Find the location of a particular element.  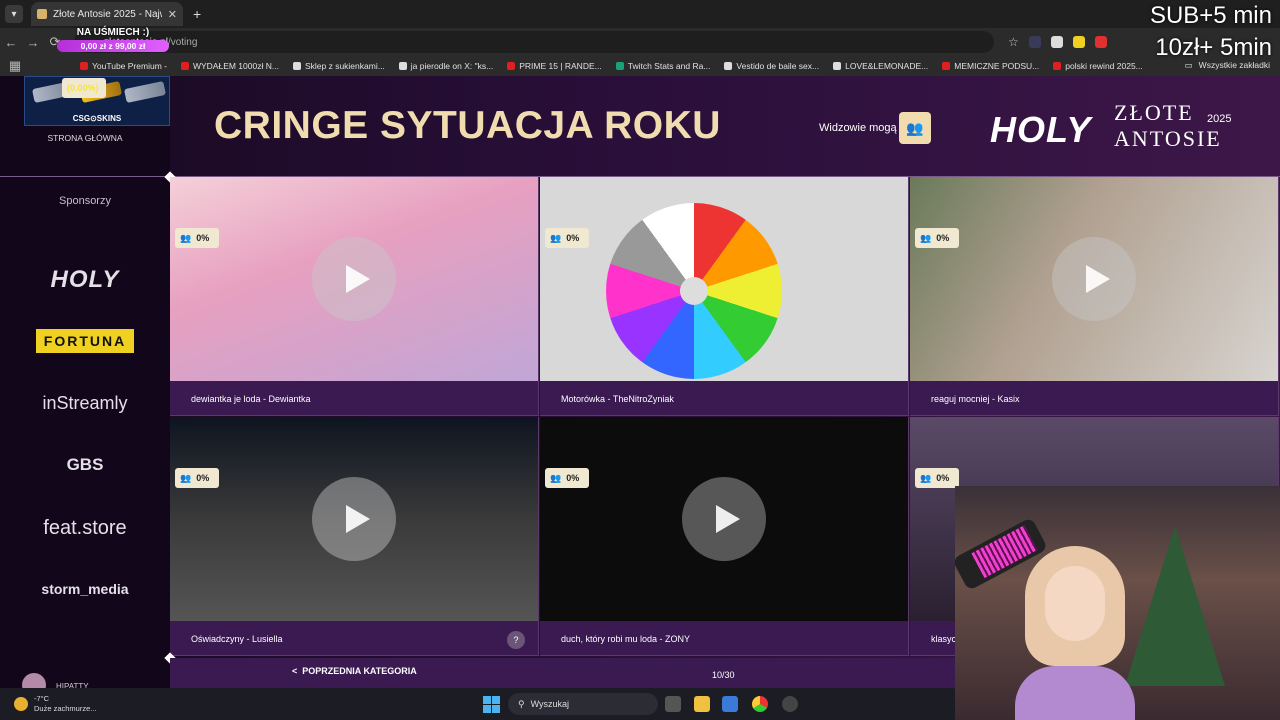

weather-temp: -7°C is located at coordinates (42, 698).